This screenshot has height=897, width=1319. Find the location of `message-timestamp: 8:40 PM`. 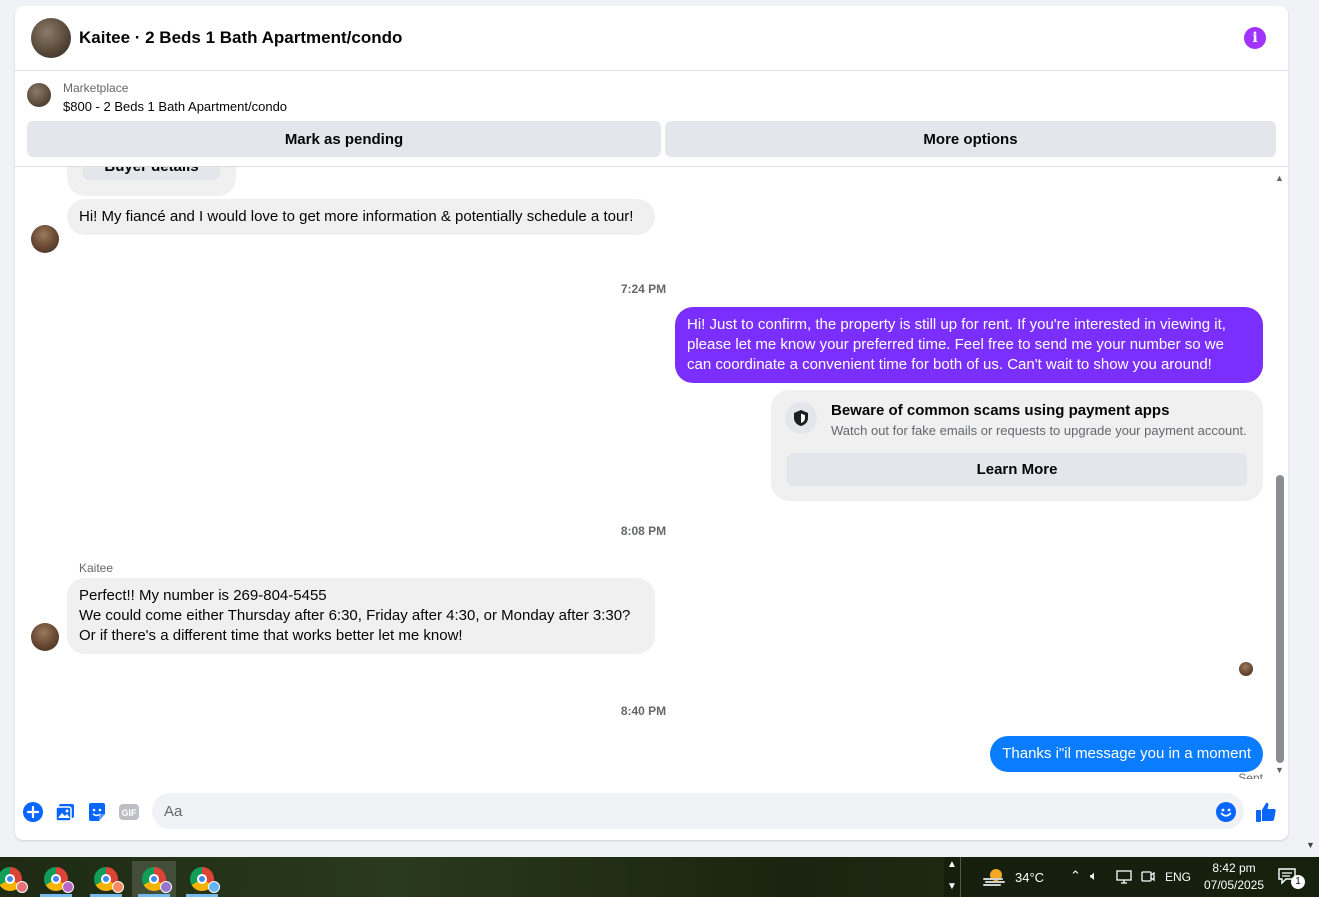

message-timestamp: 8:40 PM is located at coordinates (643, 711).